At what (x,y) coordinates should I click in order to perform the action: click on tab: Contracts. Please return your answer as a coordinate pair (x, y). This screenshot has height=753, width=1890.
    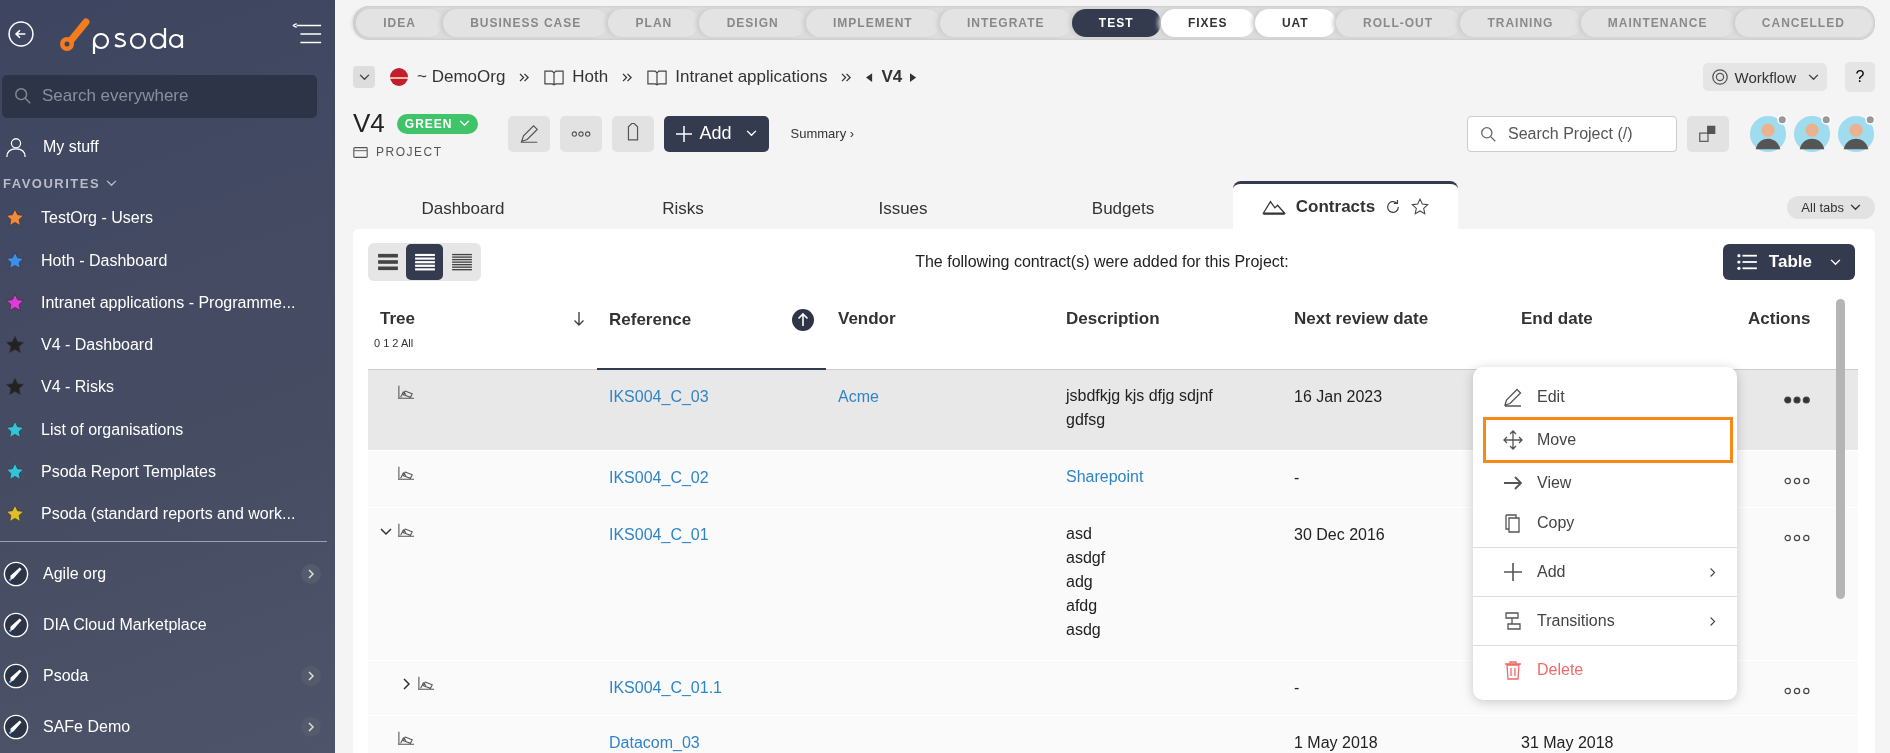
    Looking at the image, I should click on (1345, 205).